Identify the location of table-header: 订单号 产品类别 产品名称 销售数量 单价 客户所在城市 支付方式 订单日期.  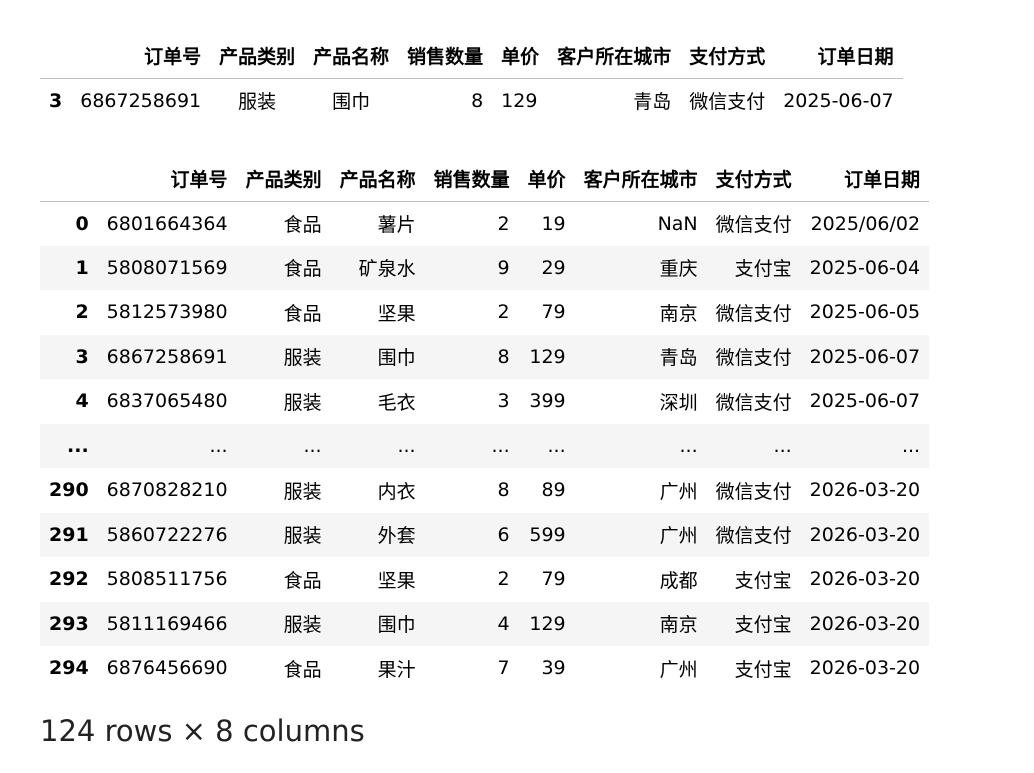
(471, 56).